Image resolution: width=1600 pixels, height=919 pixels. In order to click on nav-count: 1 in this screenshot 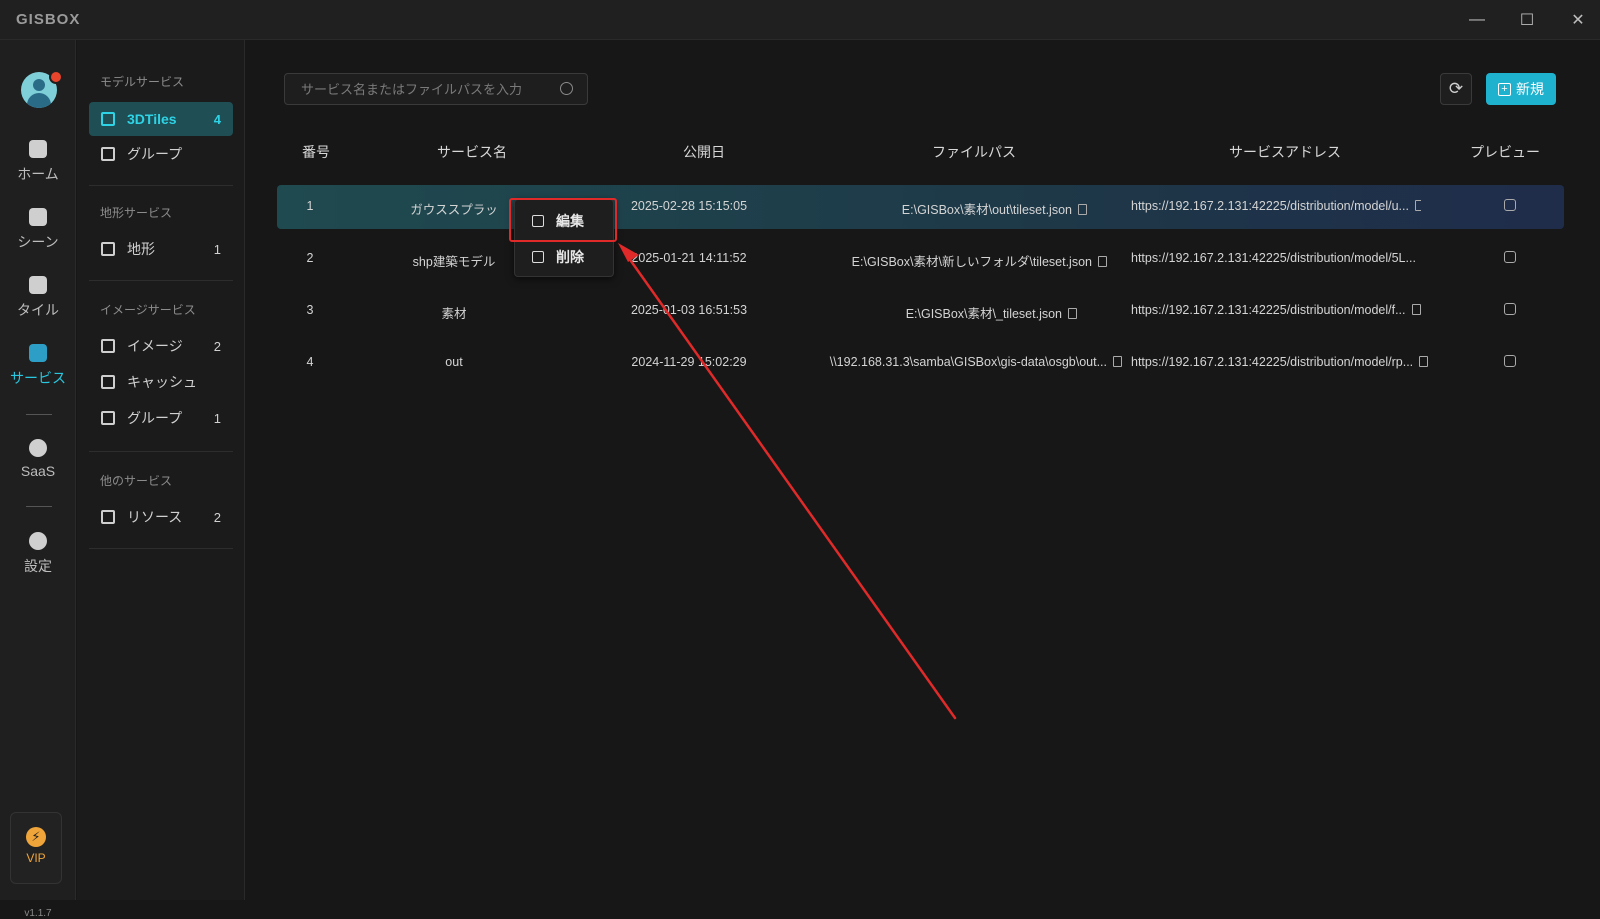, I will do `click(217, 249)`.